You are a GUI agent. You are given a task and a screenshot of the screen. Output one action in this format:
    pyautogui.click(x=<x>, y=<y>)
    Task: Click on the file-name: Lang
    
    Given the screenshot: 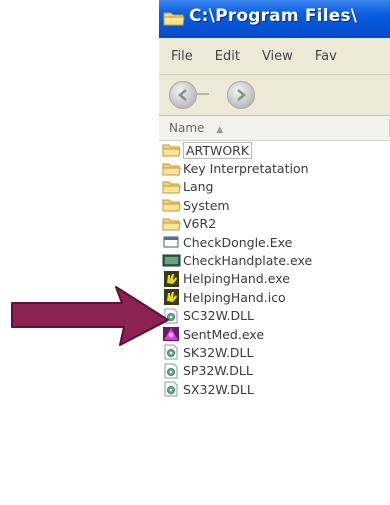 What is the action you would take?
    pyautogui.click(x=198, y=187)
    